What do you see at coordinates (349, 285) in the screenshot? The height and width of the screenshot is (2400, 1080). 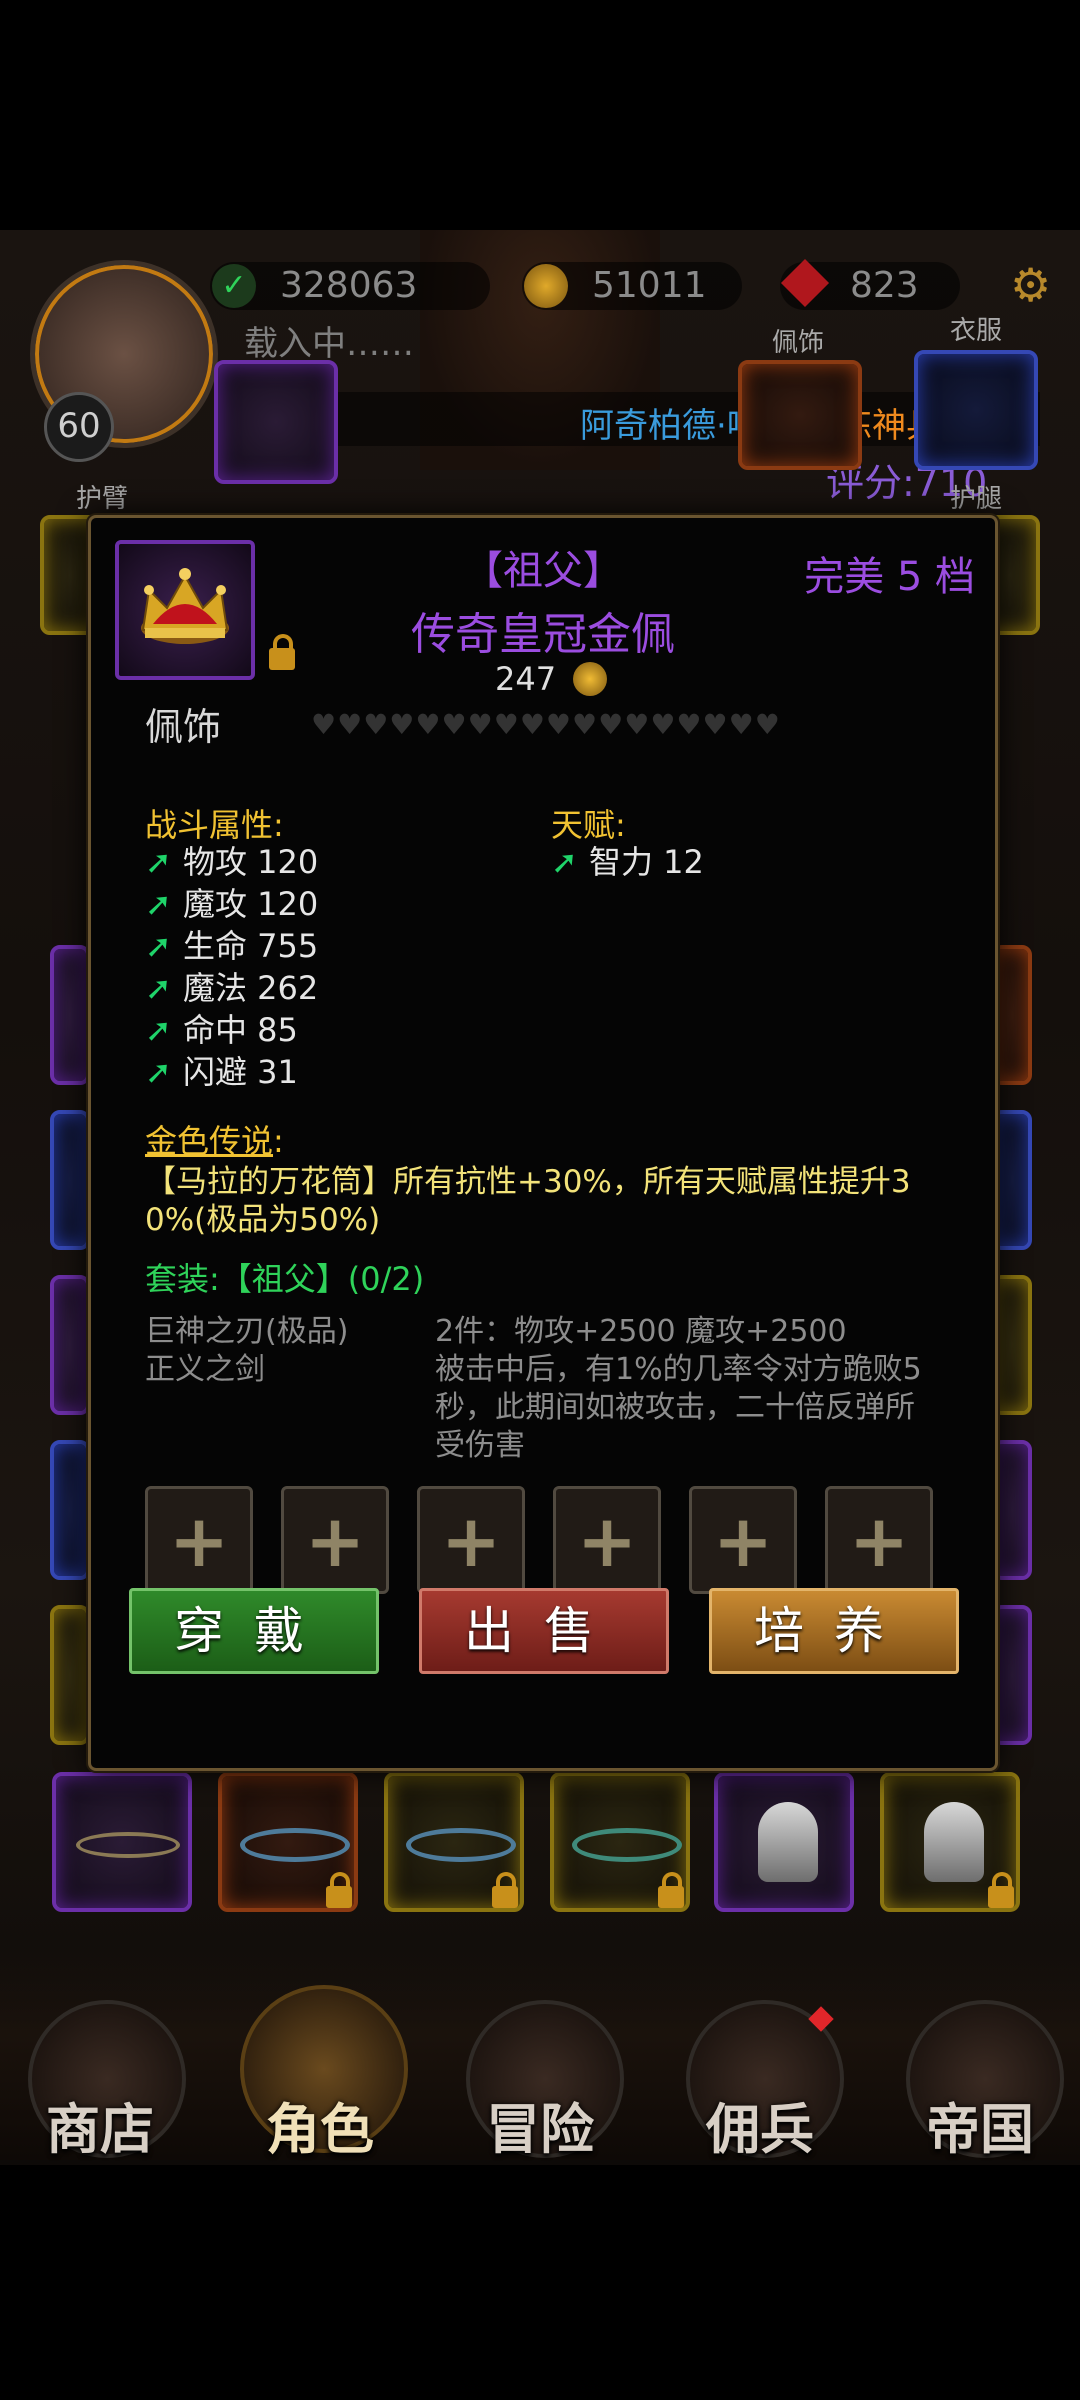 I see `power-value: 328063` at bounding box center [349, 285].